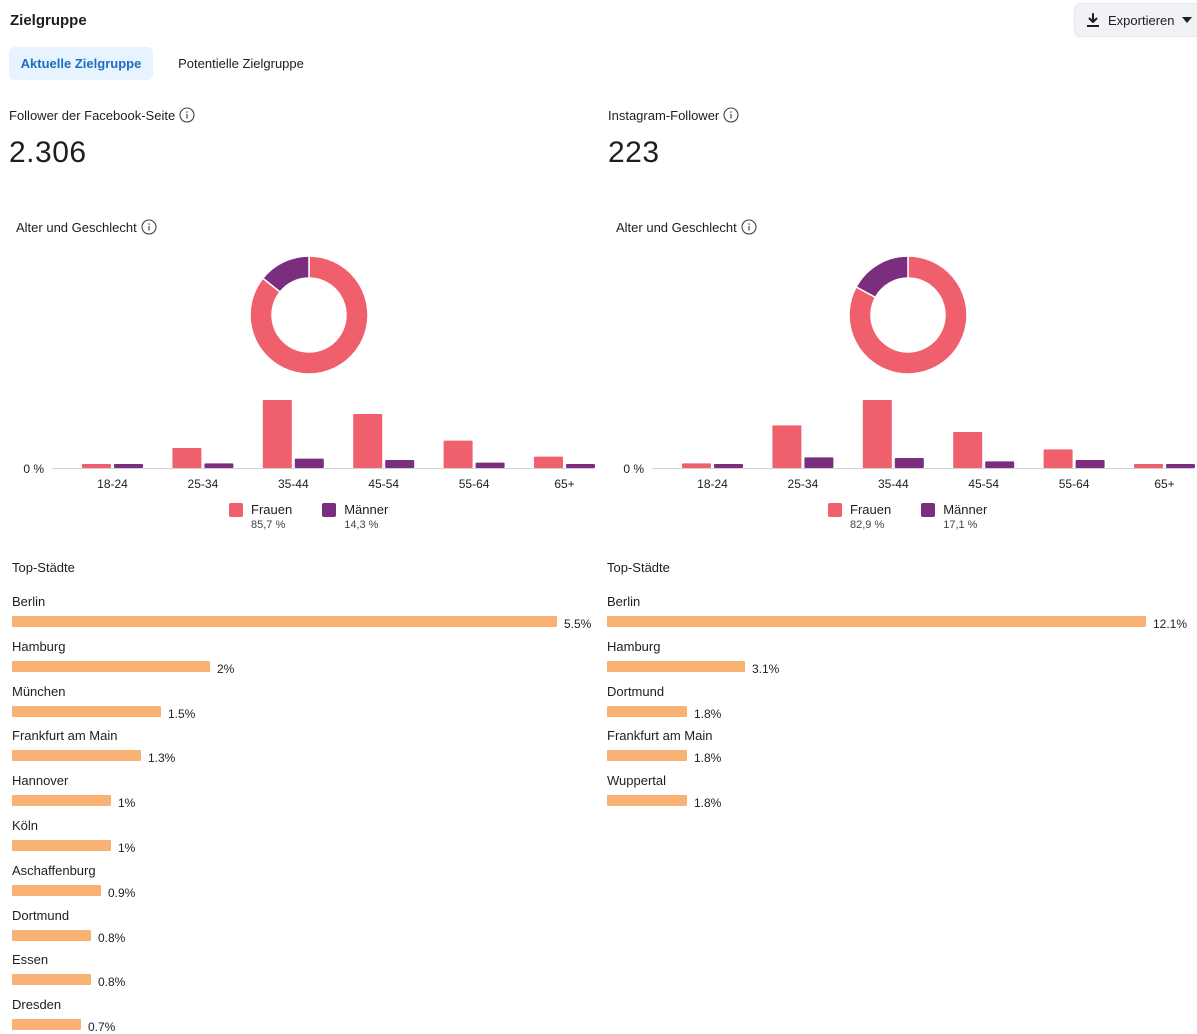 The width and height of the screenshot is (1197, 1034). Describe the element at coordinates (307, 612) in the screenshot. I see `city-row: Berlin 5.5%` at that location.